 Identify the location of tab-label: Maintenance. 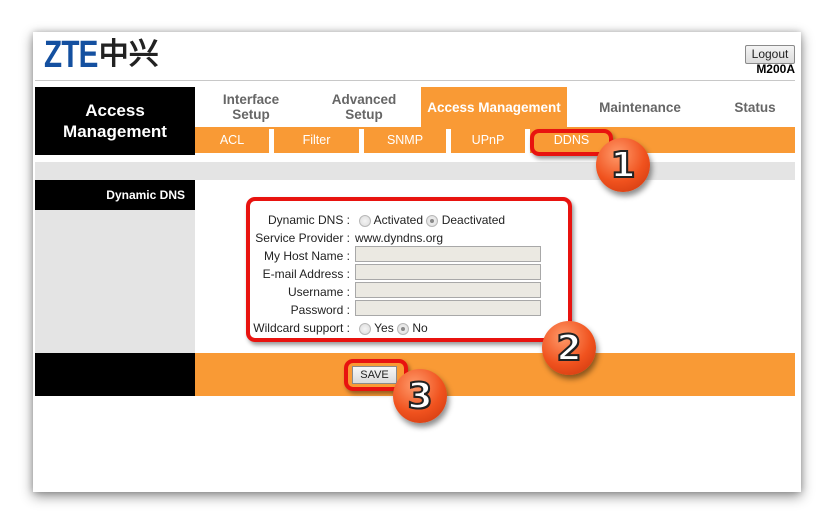
(640, 107).